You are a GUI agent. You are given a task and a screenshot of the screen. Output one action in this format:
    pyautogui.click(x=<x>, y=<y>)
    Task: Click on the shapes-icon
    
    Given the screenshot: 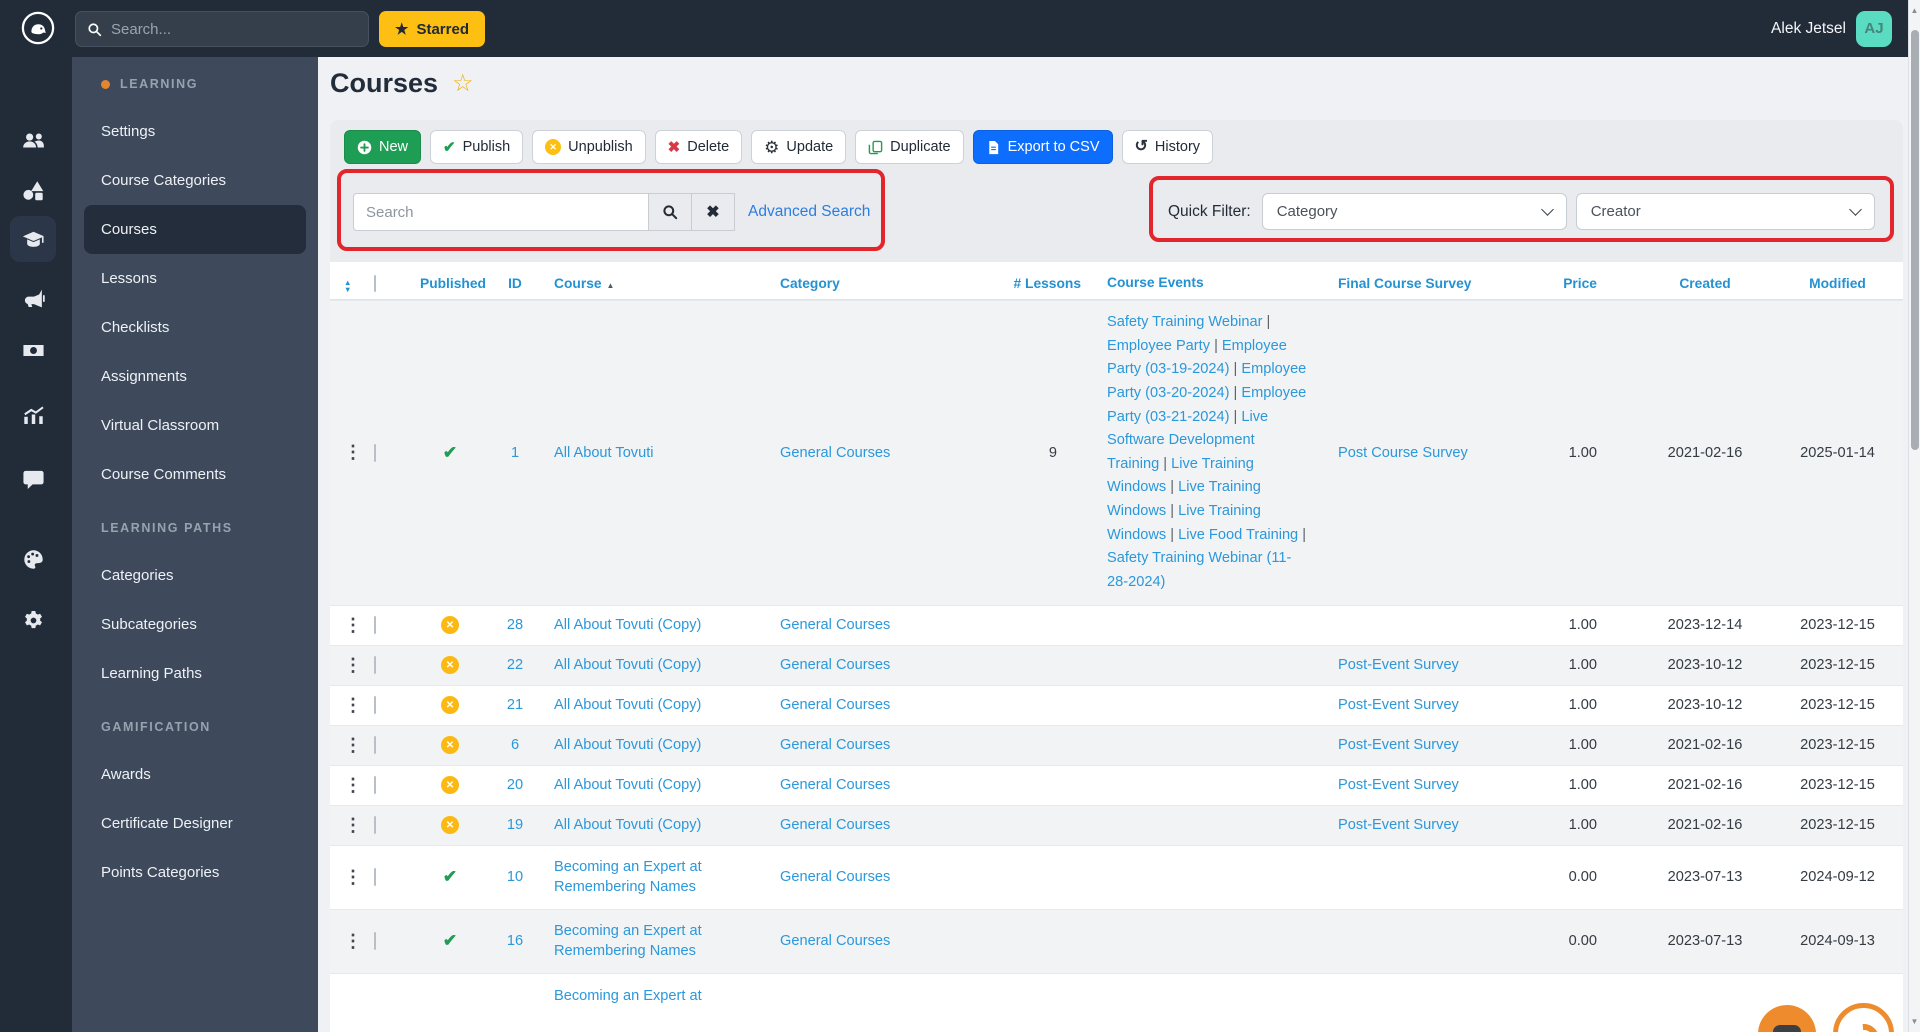 What is the action you would take?
    pyautogui.click(x=33, y=190)
    